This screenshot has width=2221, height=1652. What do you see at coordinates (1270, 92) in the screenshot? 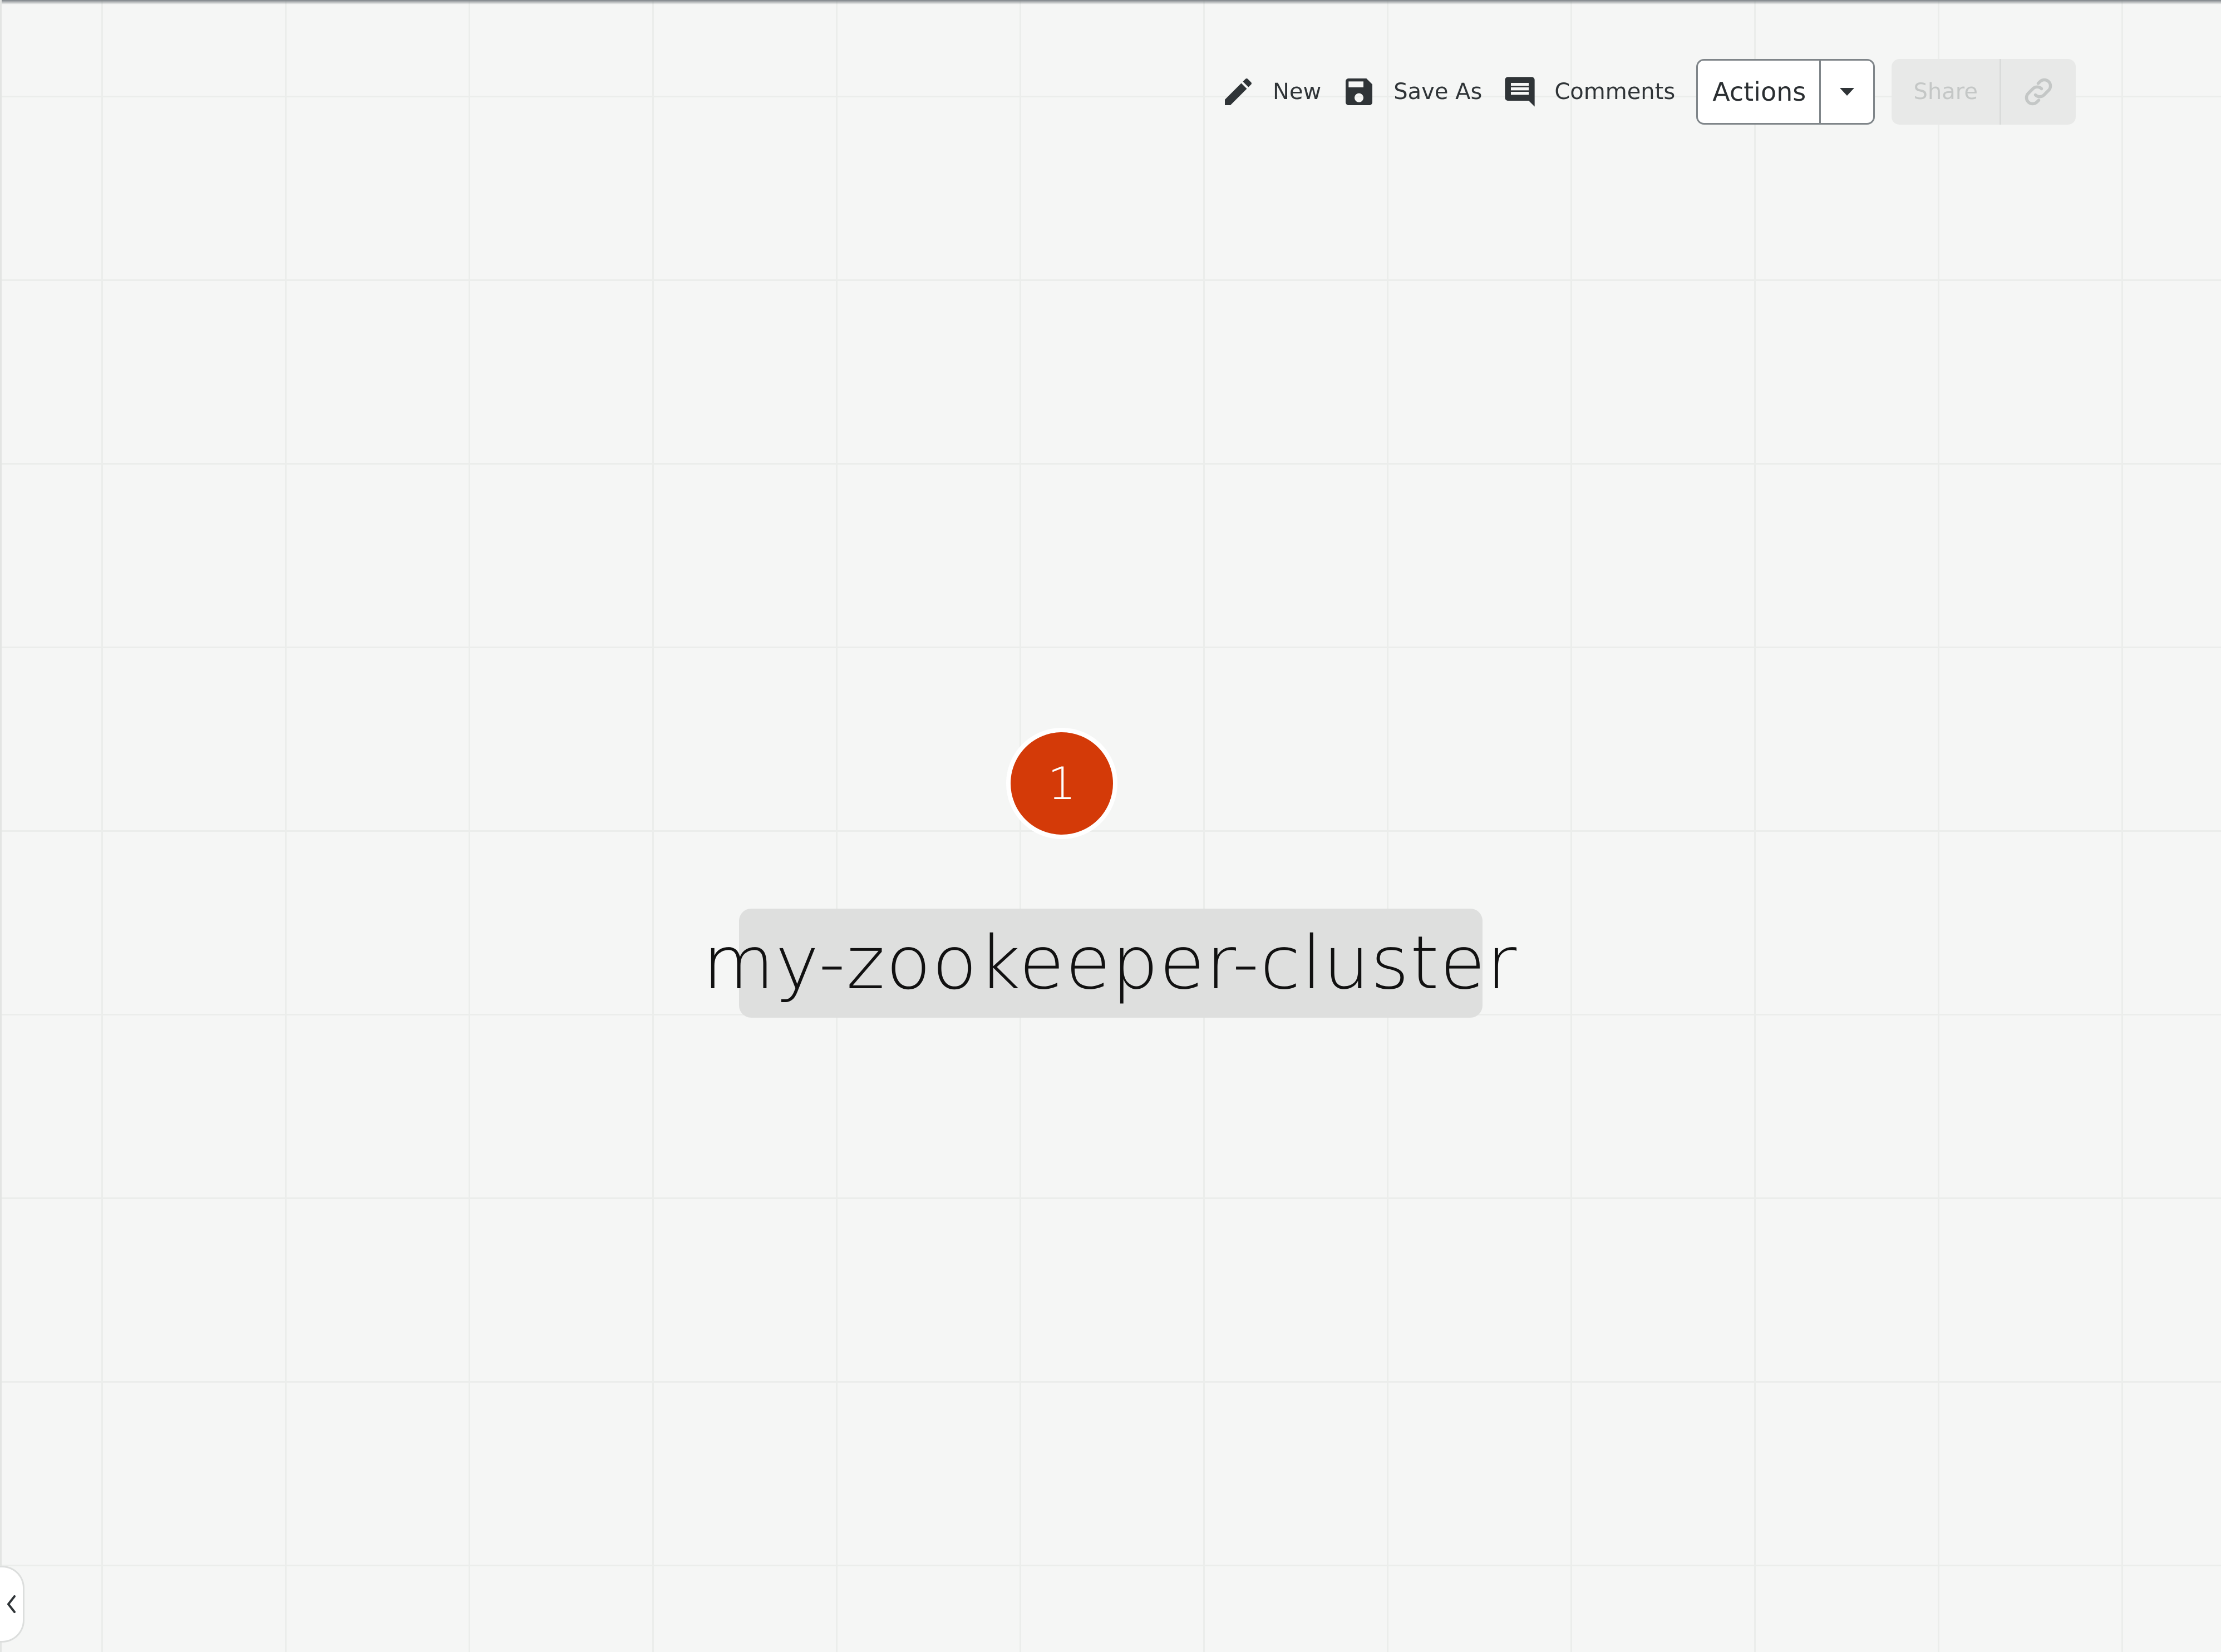
I see `new-button: New` at bounding box center [1270, 92].